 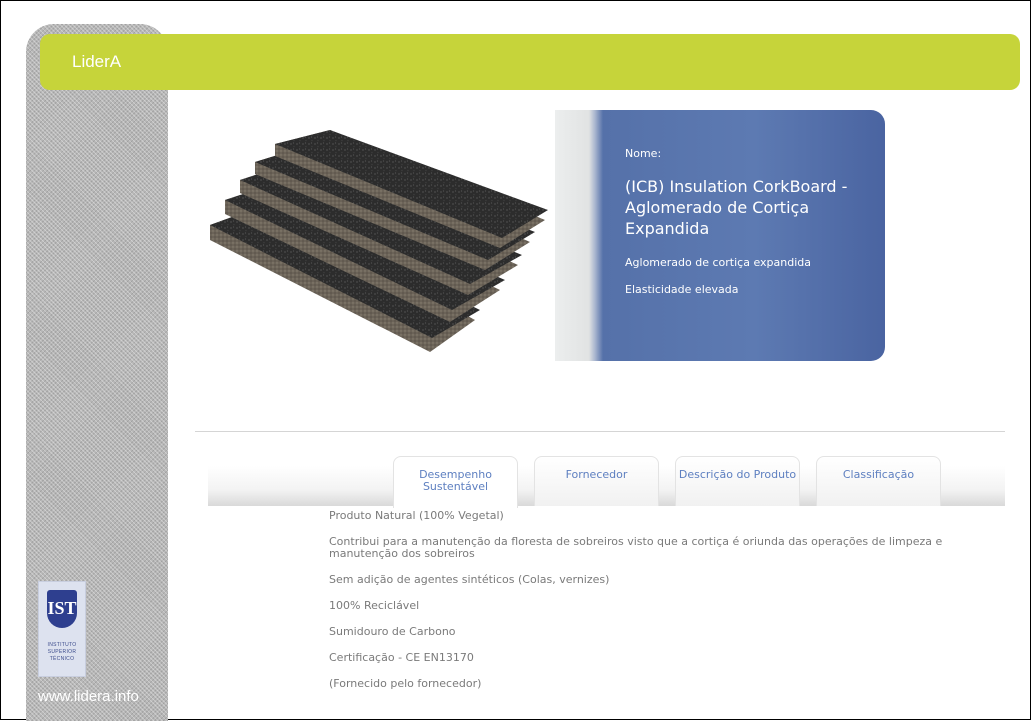 I want to click on brand-title: LiderA, so click(x=96, y=62).